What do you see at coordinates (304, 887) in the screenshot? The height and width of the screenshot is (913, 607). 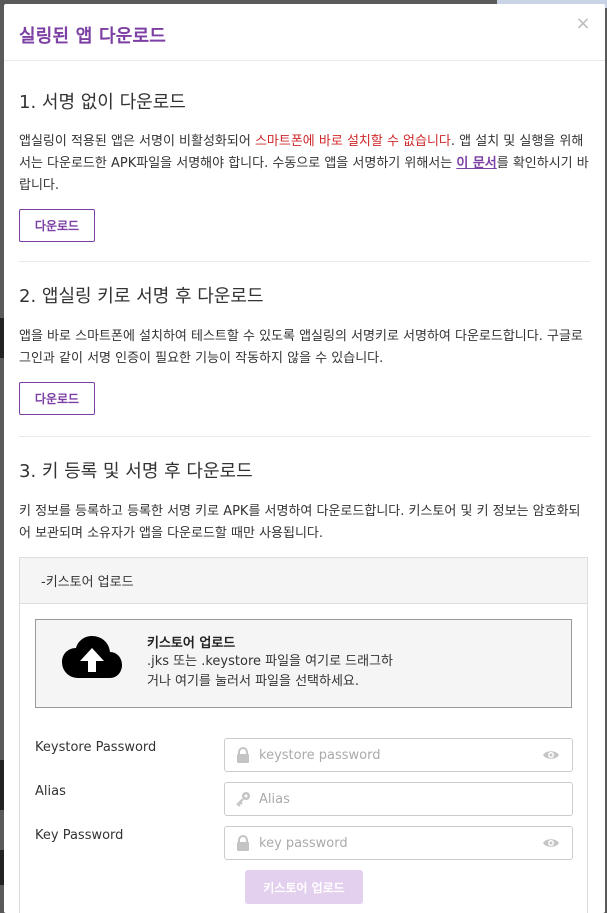 I see `keystore-upload-button: 키스토어 업로드` at bounding box center [304, 887].